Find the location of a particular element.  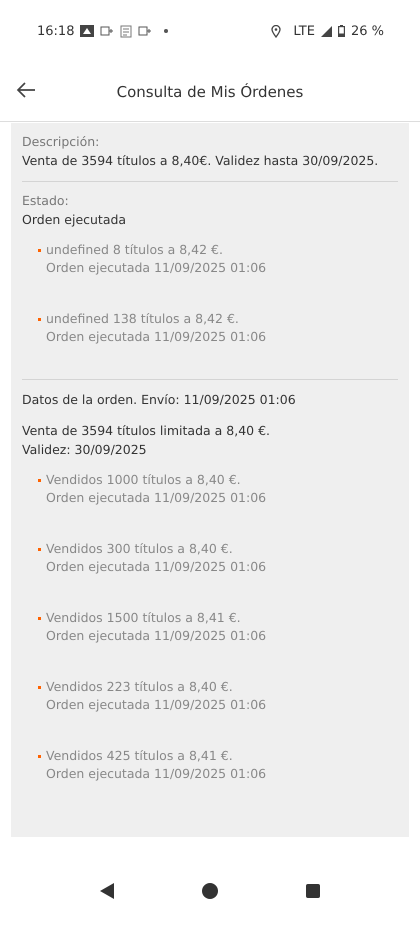

dot-icon is located at coordinates (166, 31).